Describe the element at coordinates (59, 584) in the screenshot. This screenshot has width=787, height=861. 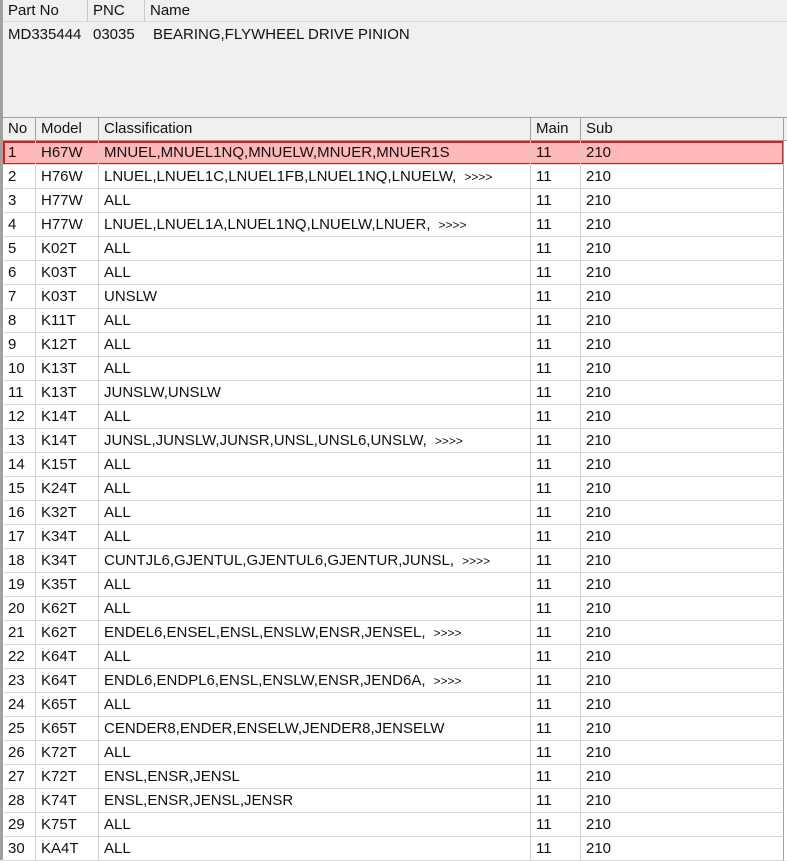
I see `model-text: K35T` at that location.